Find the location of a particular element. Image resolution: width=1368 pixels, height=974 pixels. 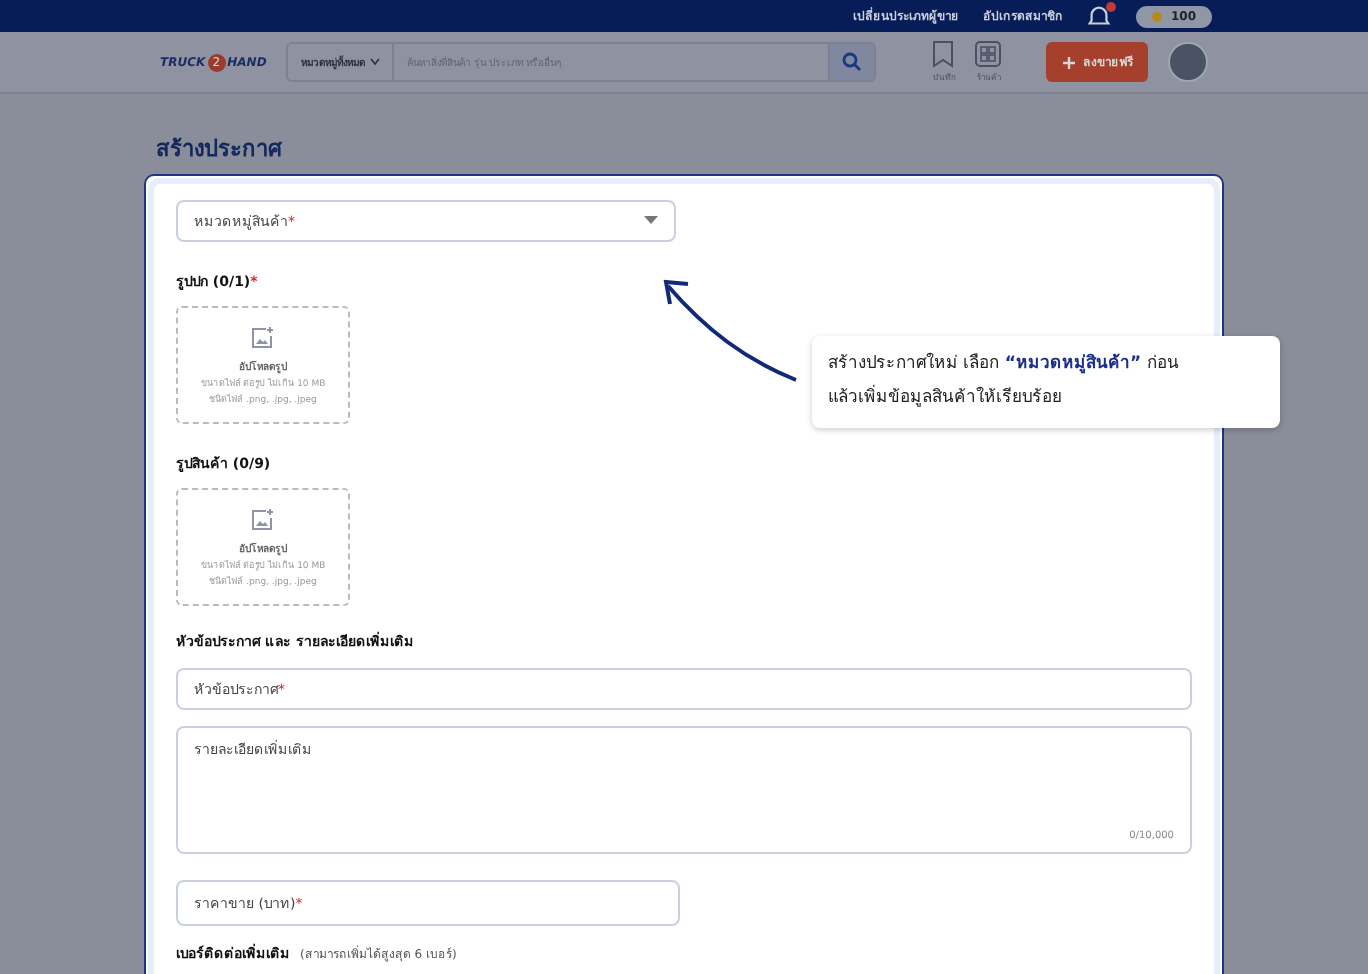

avatar is located at coordinates (1188, 62).